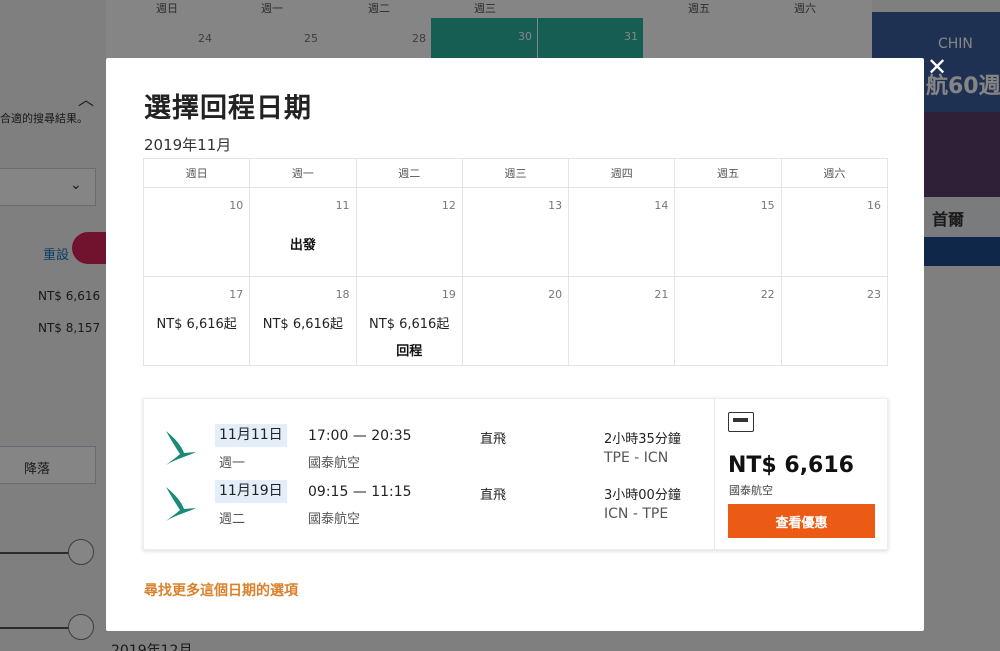  What do you see at coordinates (741, 422) in the screenshot?
I see `payment-card-icon` at bounding box center [741, 422].